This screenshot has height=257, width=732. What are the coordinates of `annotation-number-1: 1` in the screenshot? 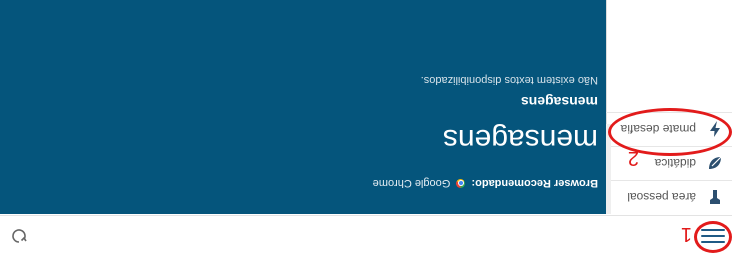 It's located at (686, 234).